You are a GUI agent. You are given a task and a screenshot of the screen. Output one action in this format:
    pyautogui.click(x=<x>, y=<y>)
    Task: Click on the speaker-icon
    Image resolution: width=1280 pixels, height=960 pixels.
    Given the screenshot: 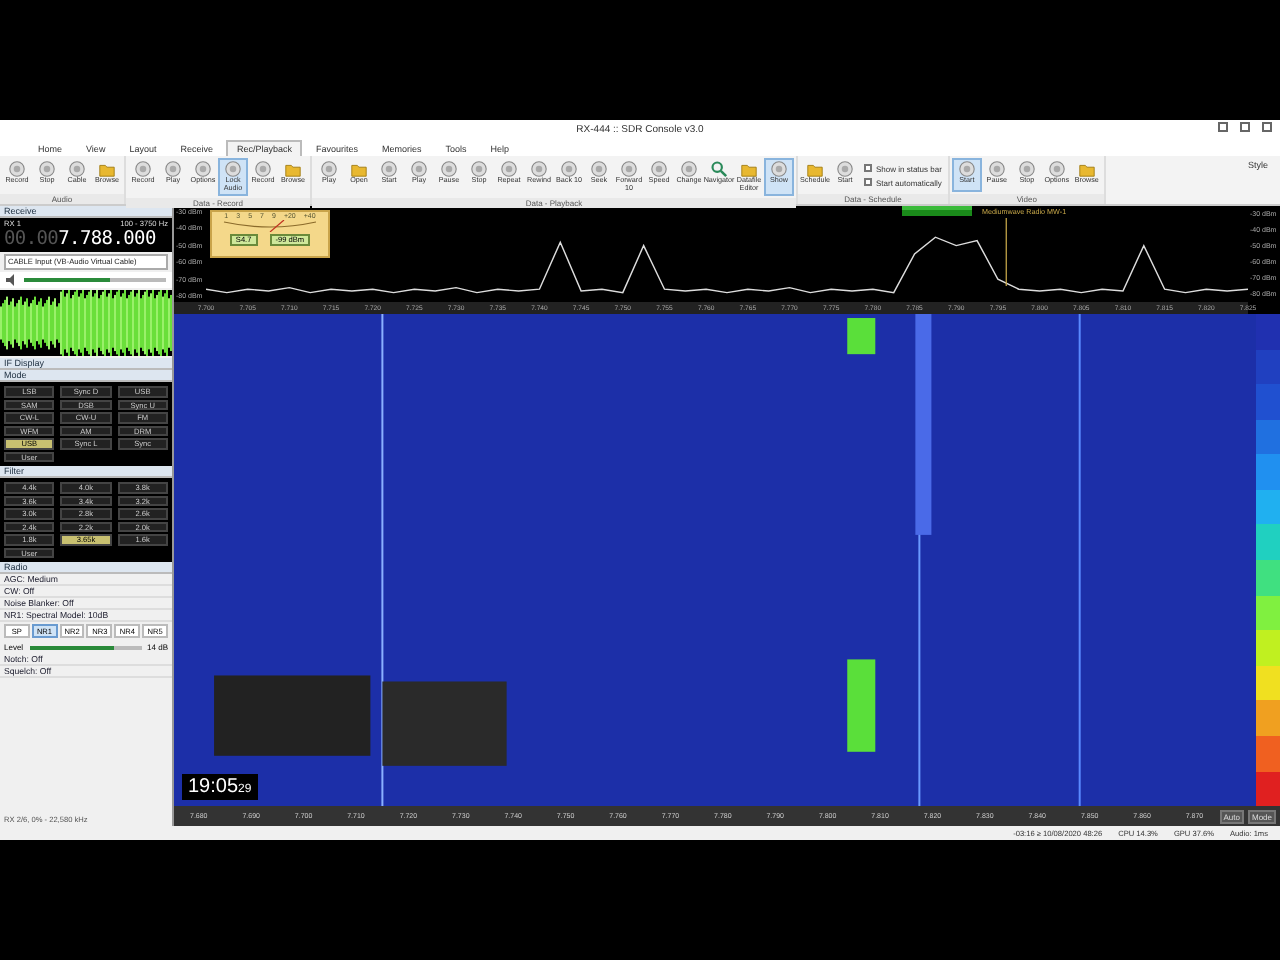 What is the action you would take?
    pyautogui.click(x=12, y=280)
    